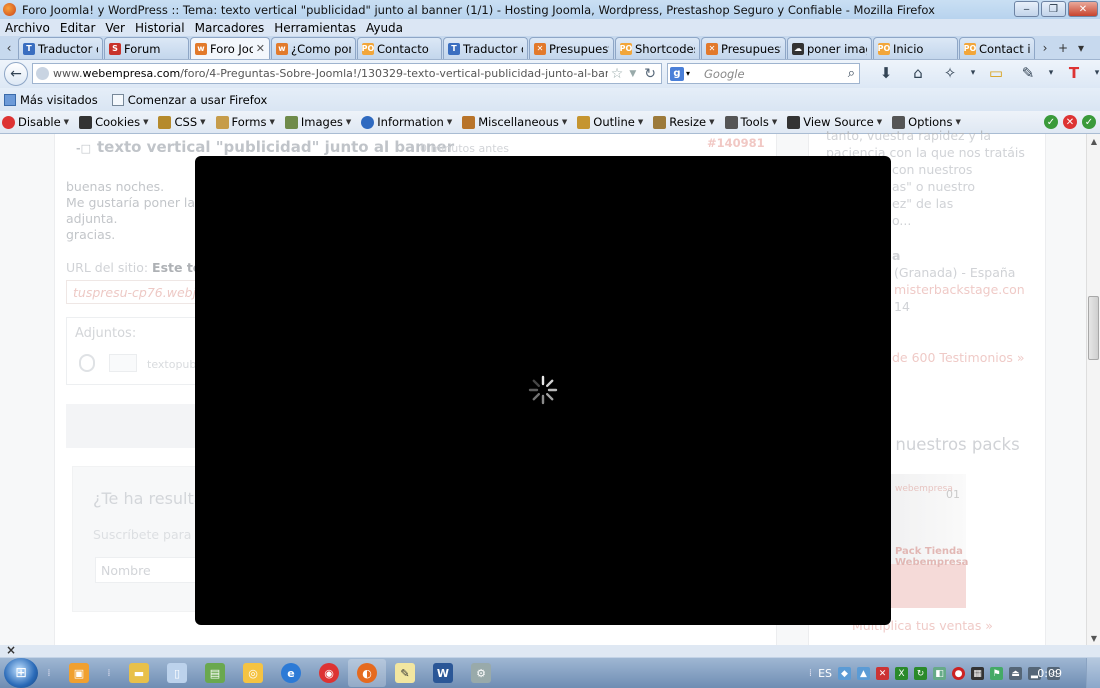 The image size is (1100, 688). Describe the element at coordinates (543, 390) in the screenshot. I see `loading-spinner-icon` at that location.